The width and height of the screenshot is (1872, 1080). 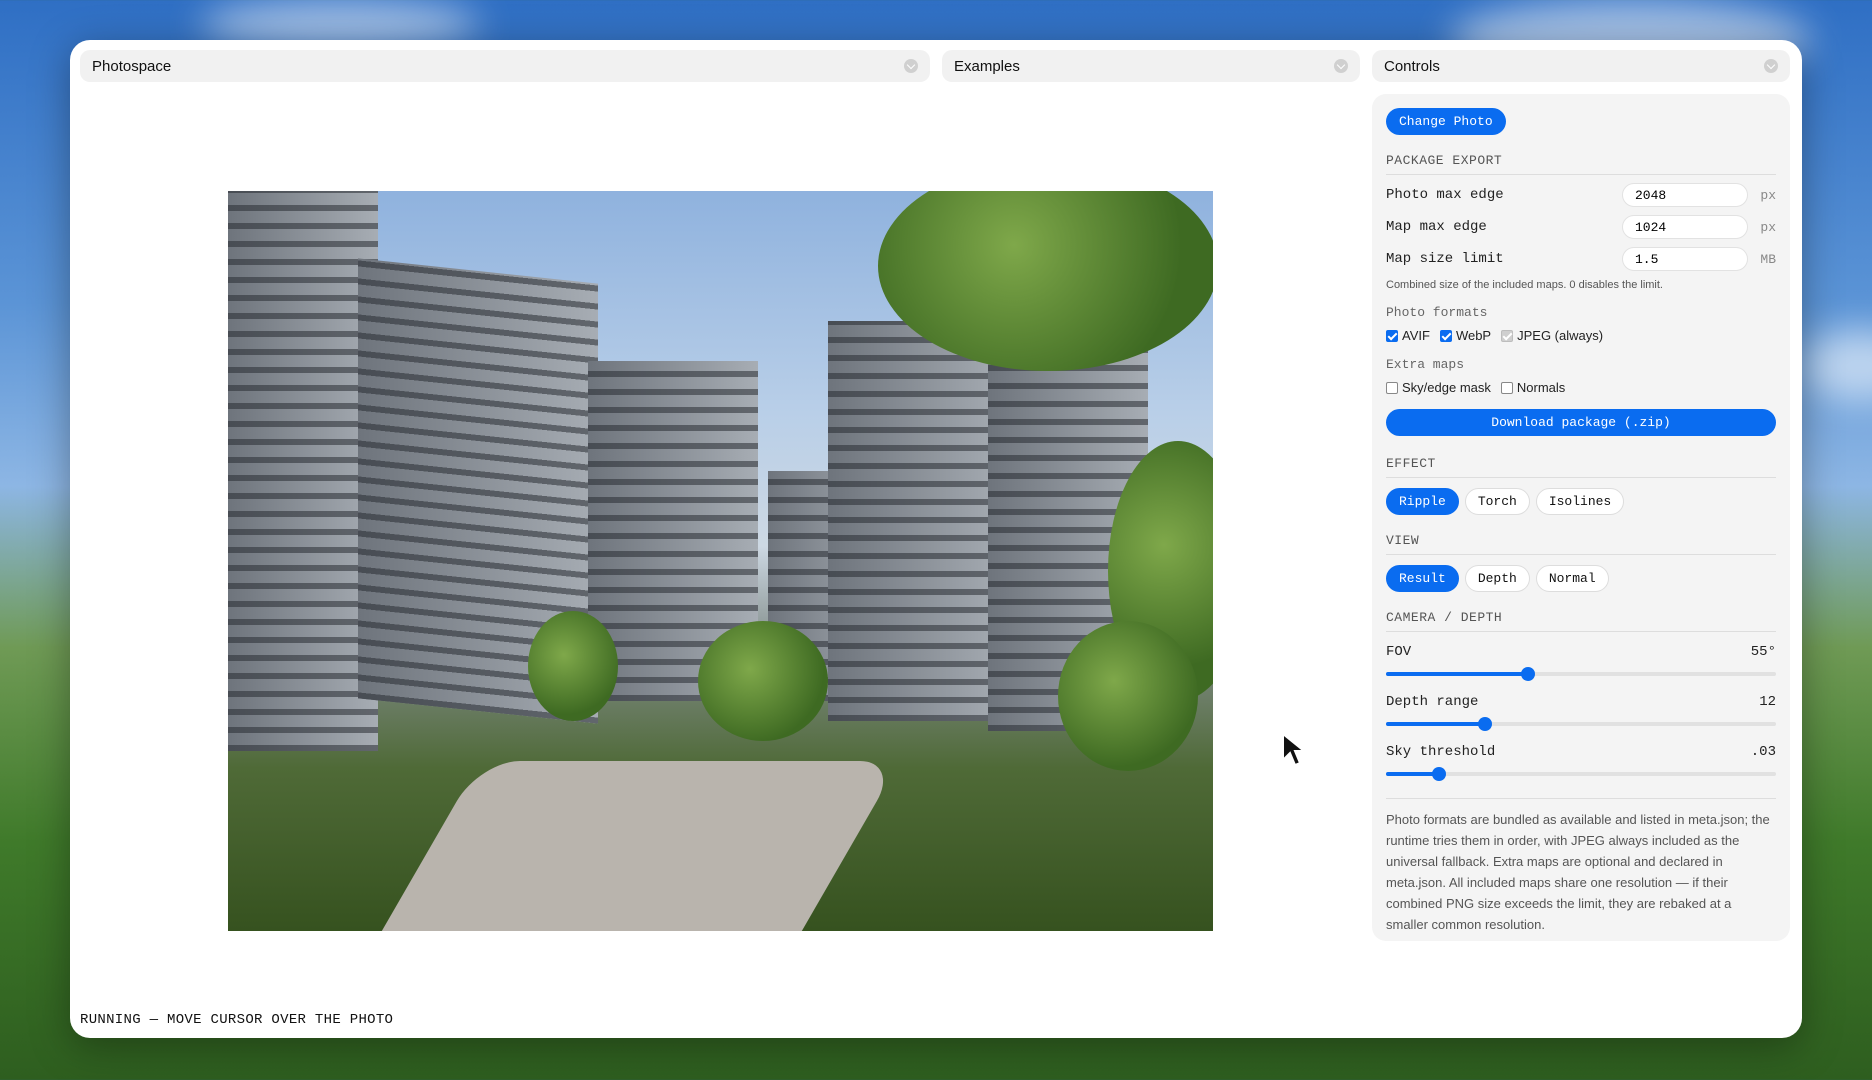 I want to click on checkbox-disabled-icon, so click(x=1507, y=335).